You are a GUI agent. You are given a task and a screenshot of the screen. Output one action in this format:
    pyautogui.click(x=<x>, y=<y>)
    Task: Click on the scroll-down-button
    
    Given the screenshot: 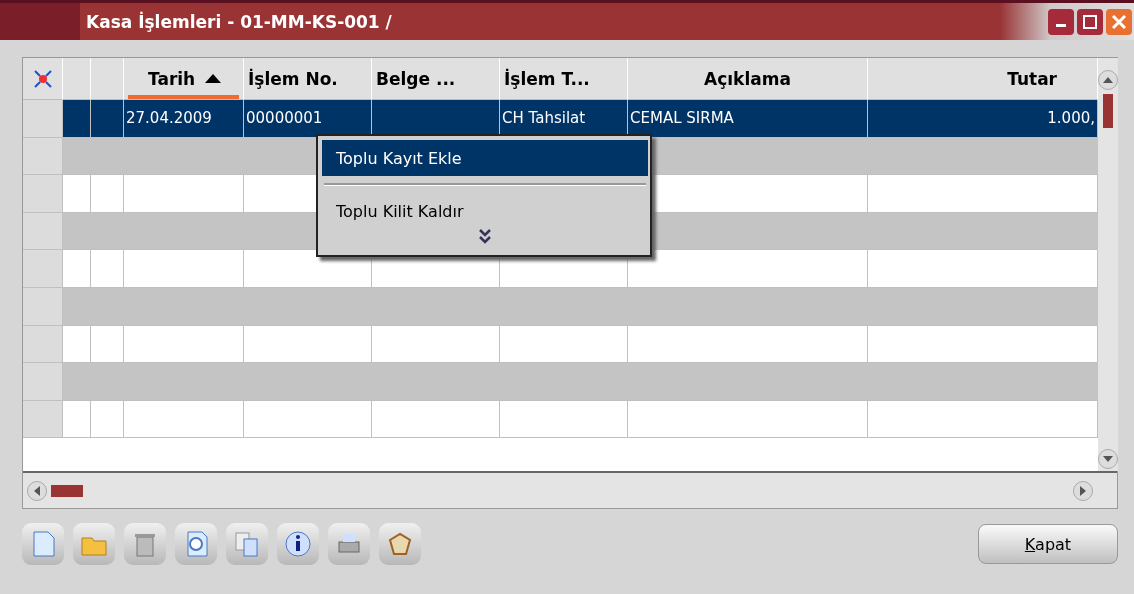 What is the action you would take?
    pyautogui.click(x=1108, y=459)
    